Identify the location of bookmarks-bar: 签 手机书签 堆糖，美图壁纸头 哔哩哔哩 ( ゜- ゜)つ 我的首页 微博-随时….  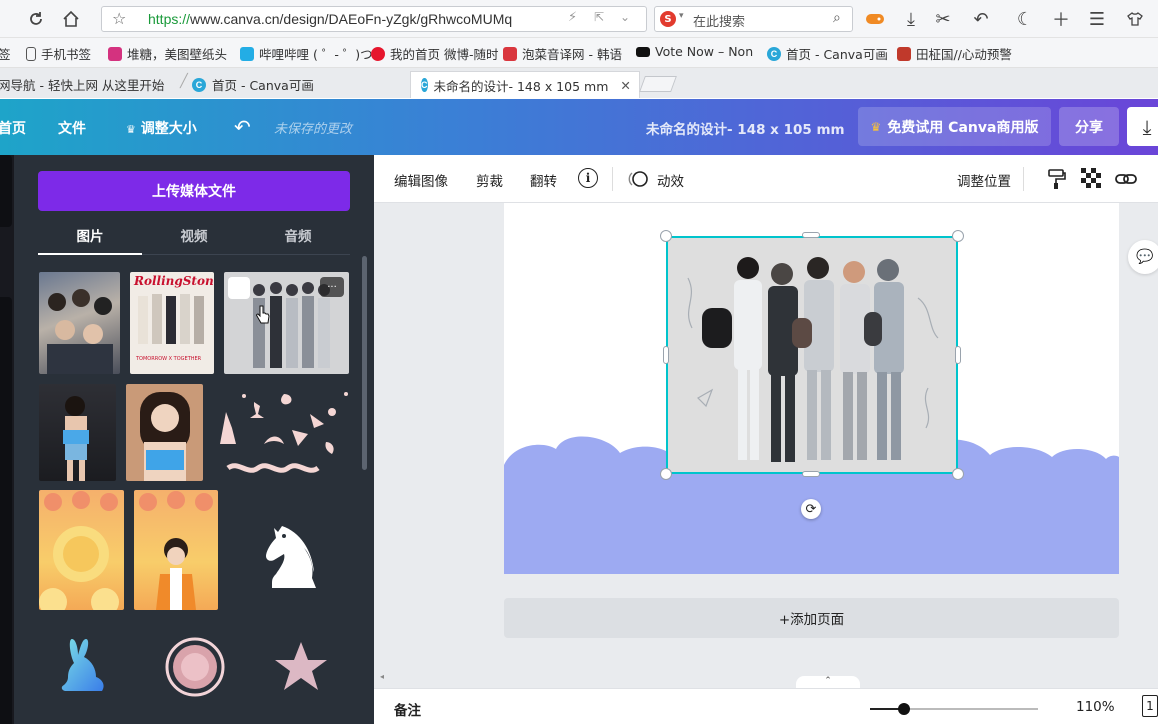
(579, 53).